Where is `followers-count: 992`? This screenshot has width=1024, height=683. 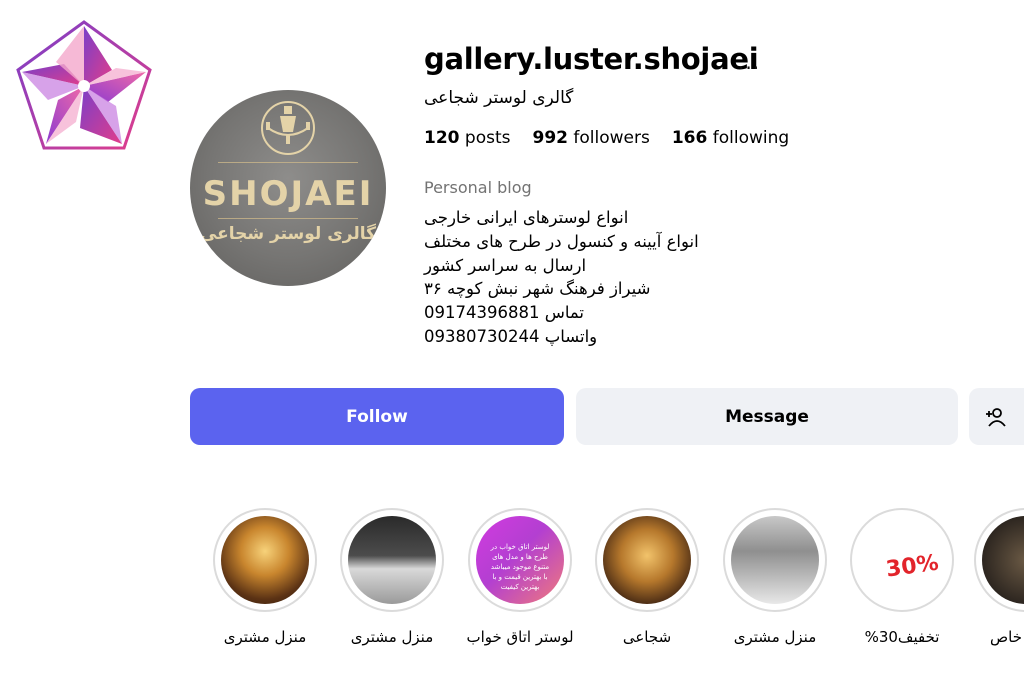
followers-count: 992 is located at coordinates (550, 138).